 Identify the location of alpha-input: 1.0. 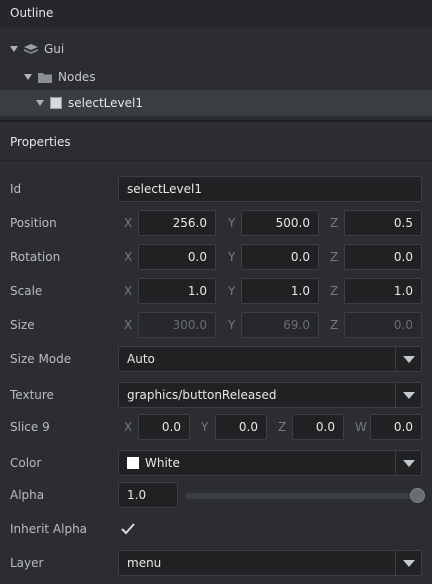
(148, 495).